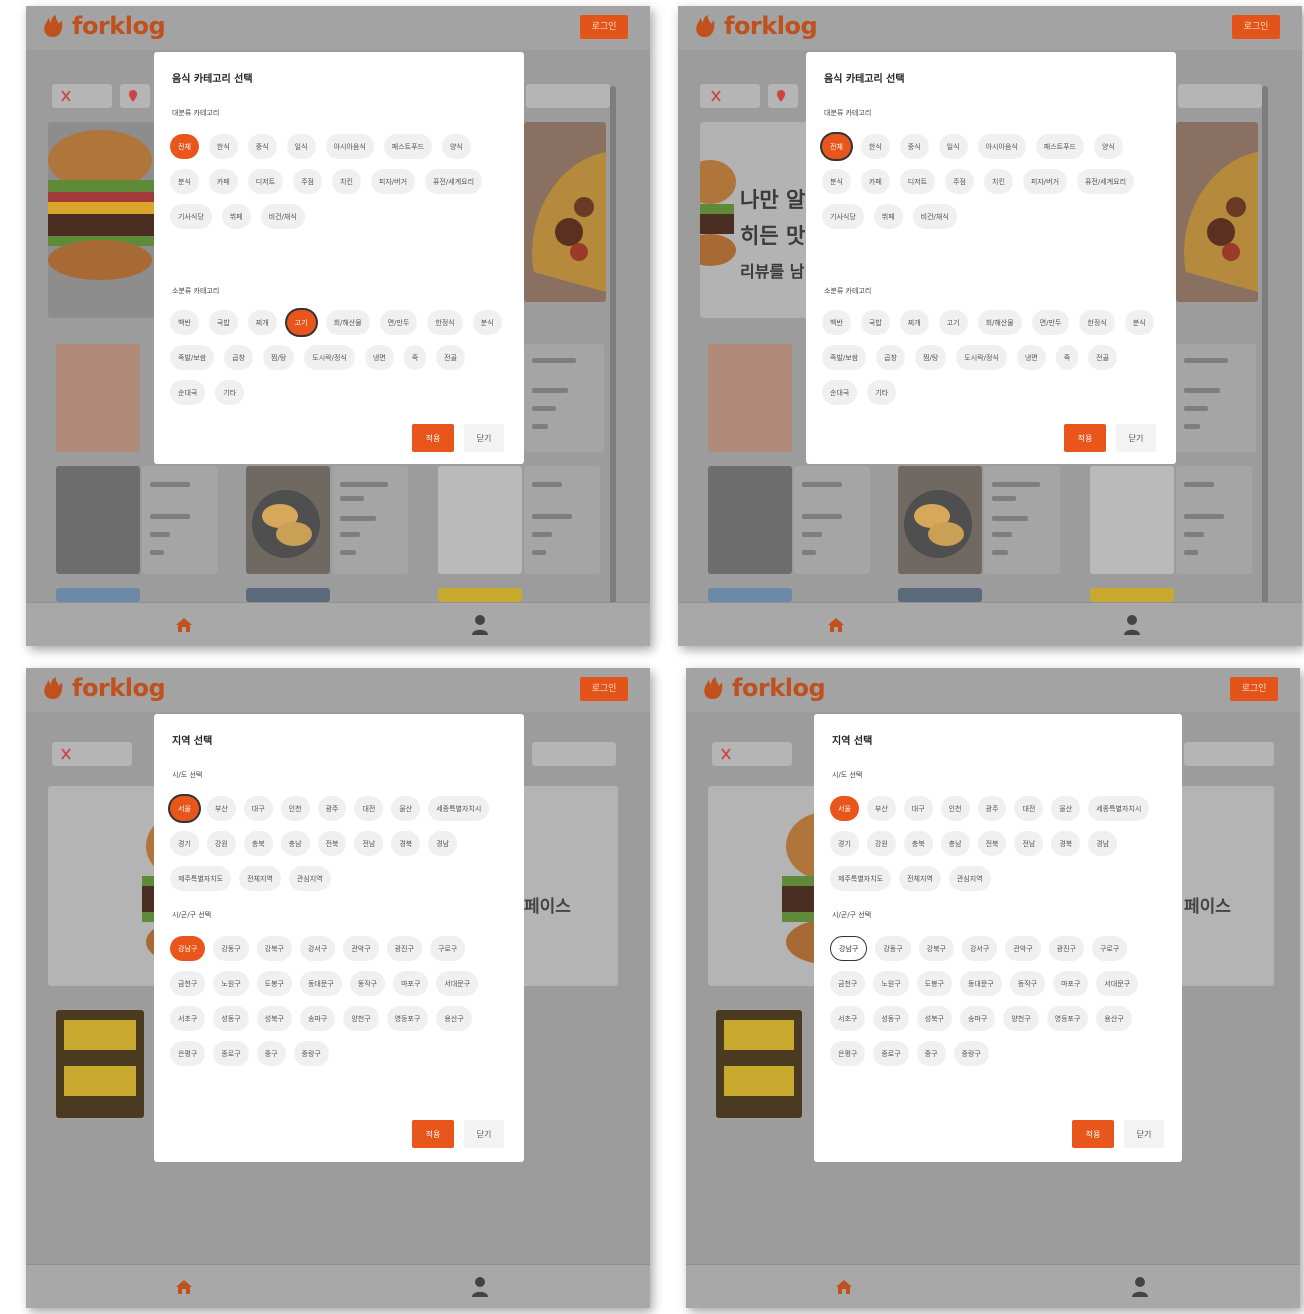 The height and width of the screenshot is (1314, 1304). What do you see at coordinates (959, 181) in the screenshot?
I see `chip-major-10: 주점` at bounding box center [959, 181].